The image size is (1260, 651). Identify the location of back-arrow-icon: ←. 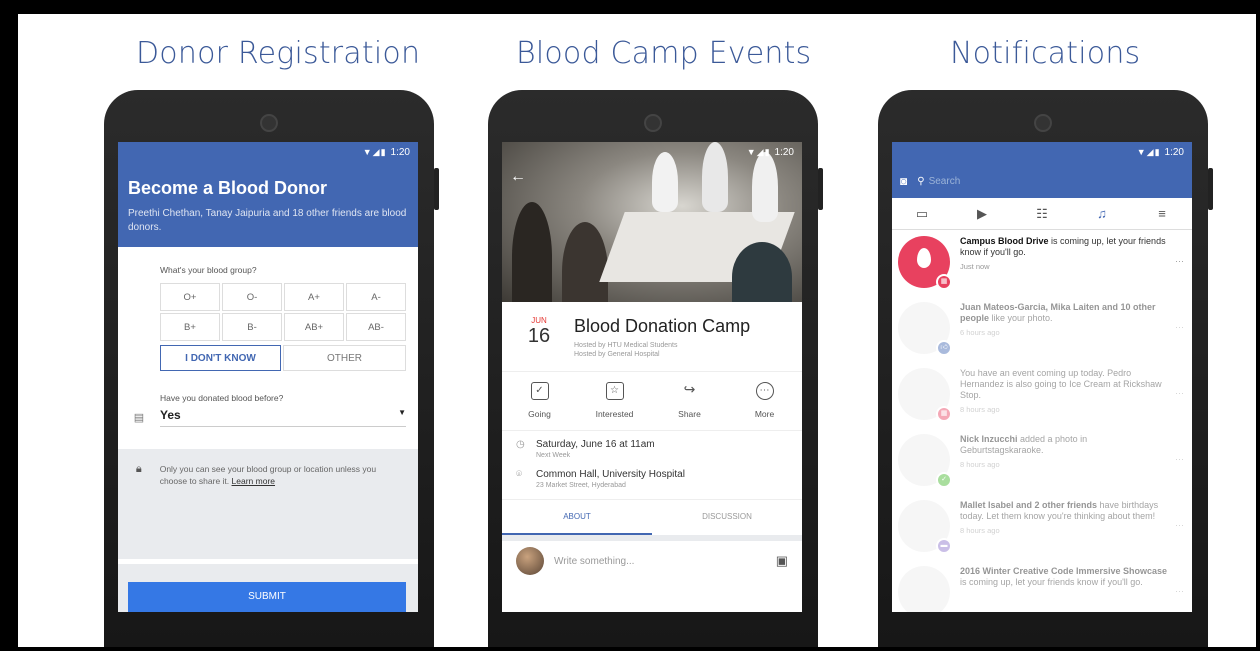
(518, 177).